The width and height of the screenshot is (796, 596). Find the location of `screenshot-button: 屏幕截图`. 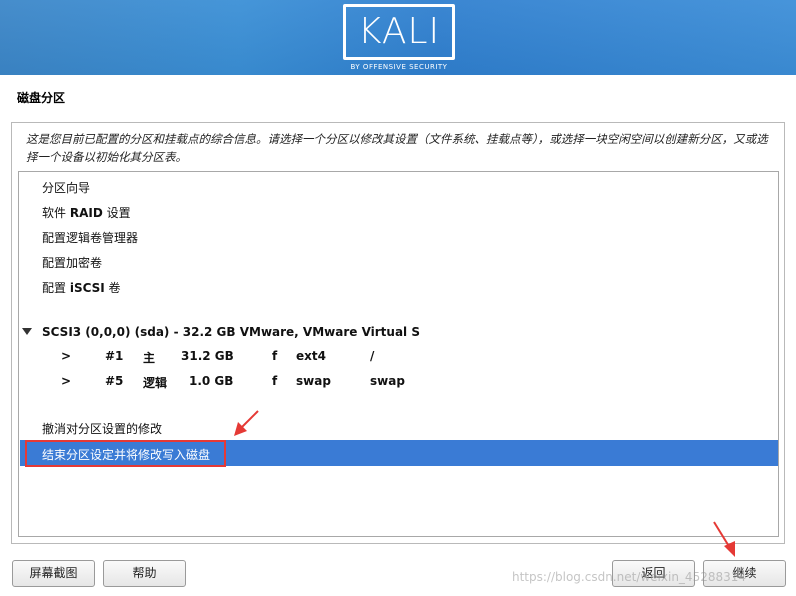

screenshot-button: 屏幕截图 is located at coordinates (53, 573).